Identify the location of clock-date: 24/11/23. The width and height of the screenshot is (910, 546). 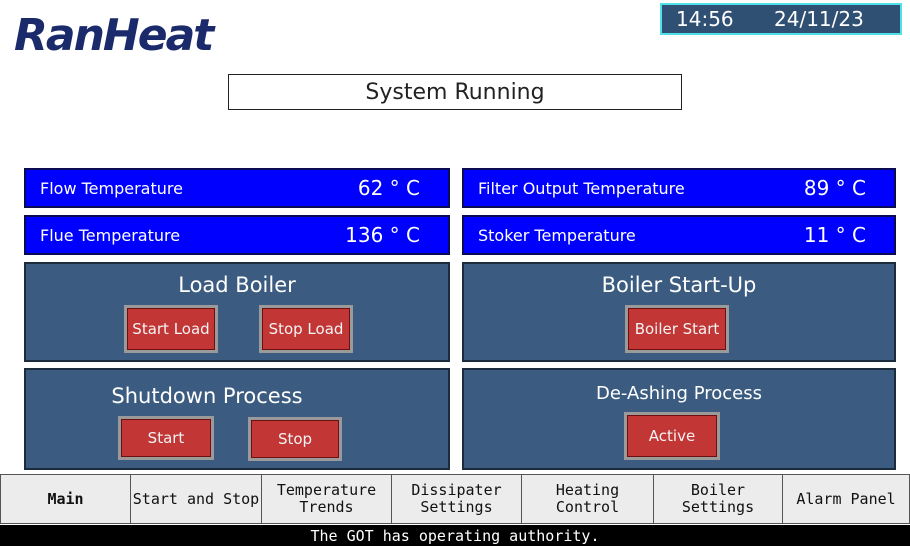
(819, 19).